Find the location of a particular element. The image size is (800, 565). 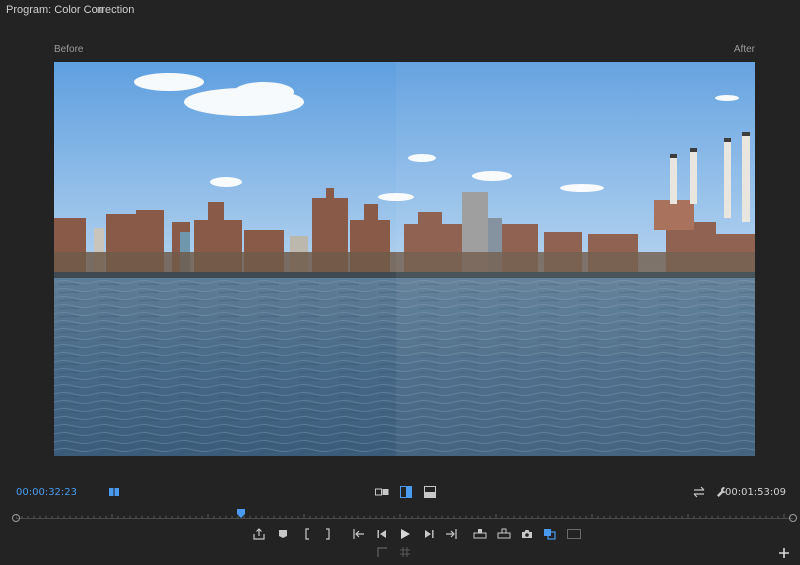

time-ruler is located at coordinates (404, 519).